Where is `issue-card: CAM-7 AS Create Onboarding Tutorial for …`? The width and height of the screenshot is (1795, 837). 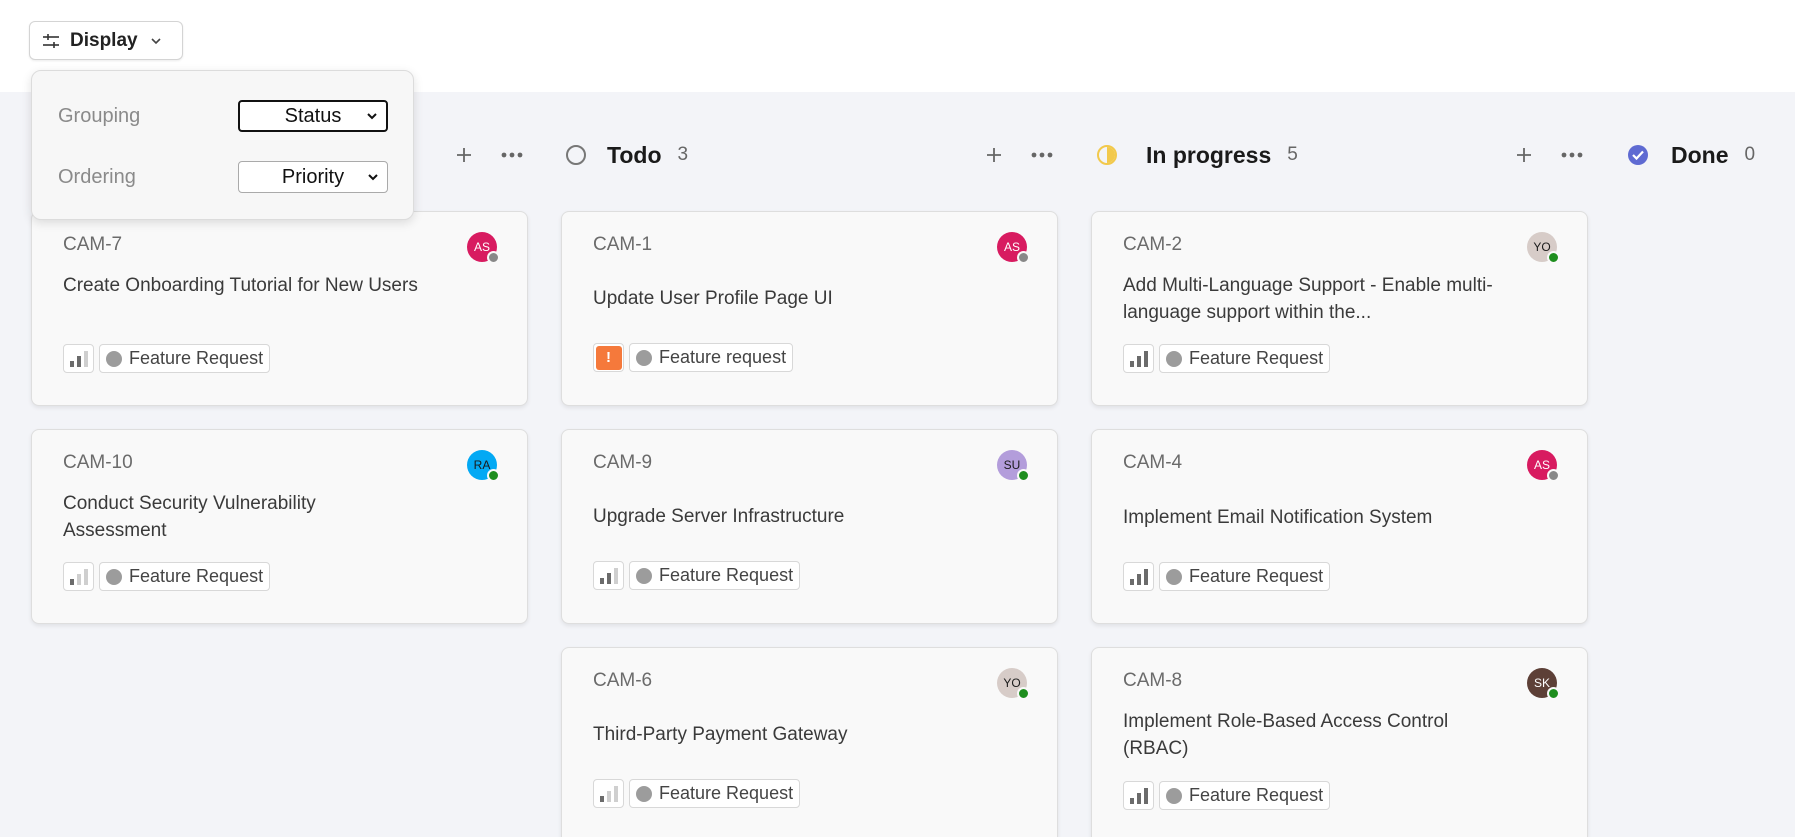 issue-card: CAM-7 AS Create Onboarding Tutorial for … is located at coordinates (279, 308).